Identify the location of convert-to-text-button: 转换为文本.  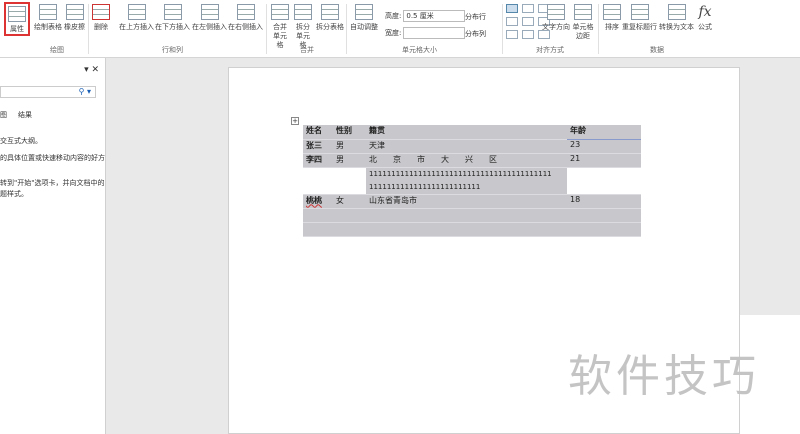
(676, 18).